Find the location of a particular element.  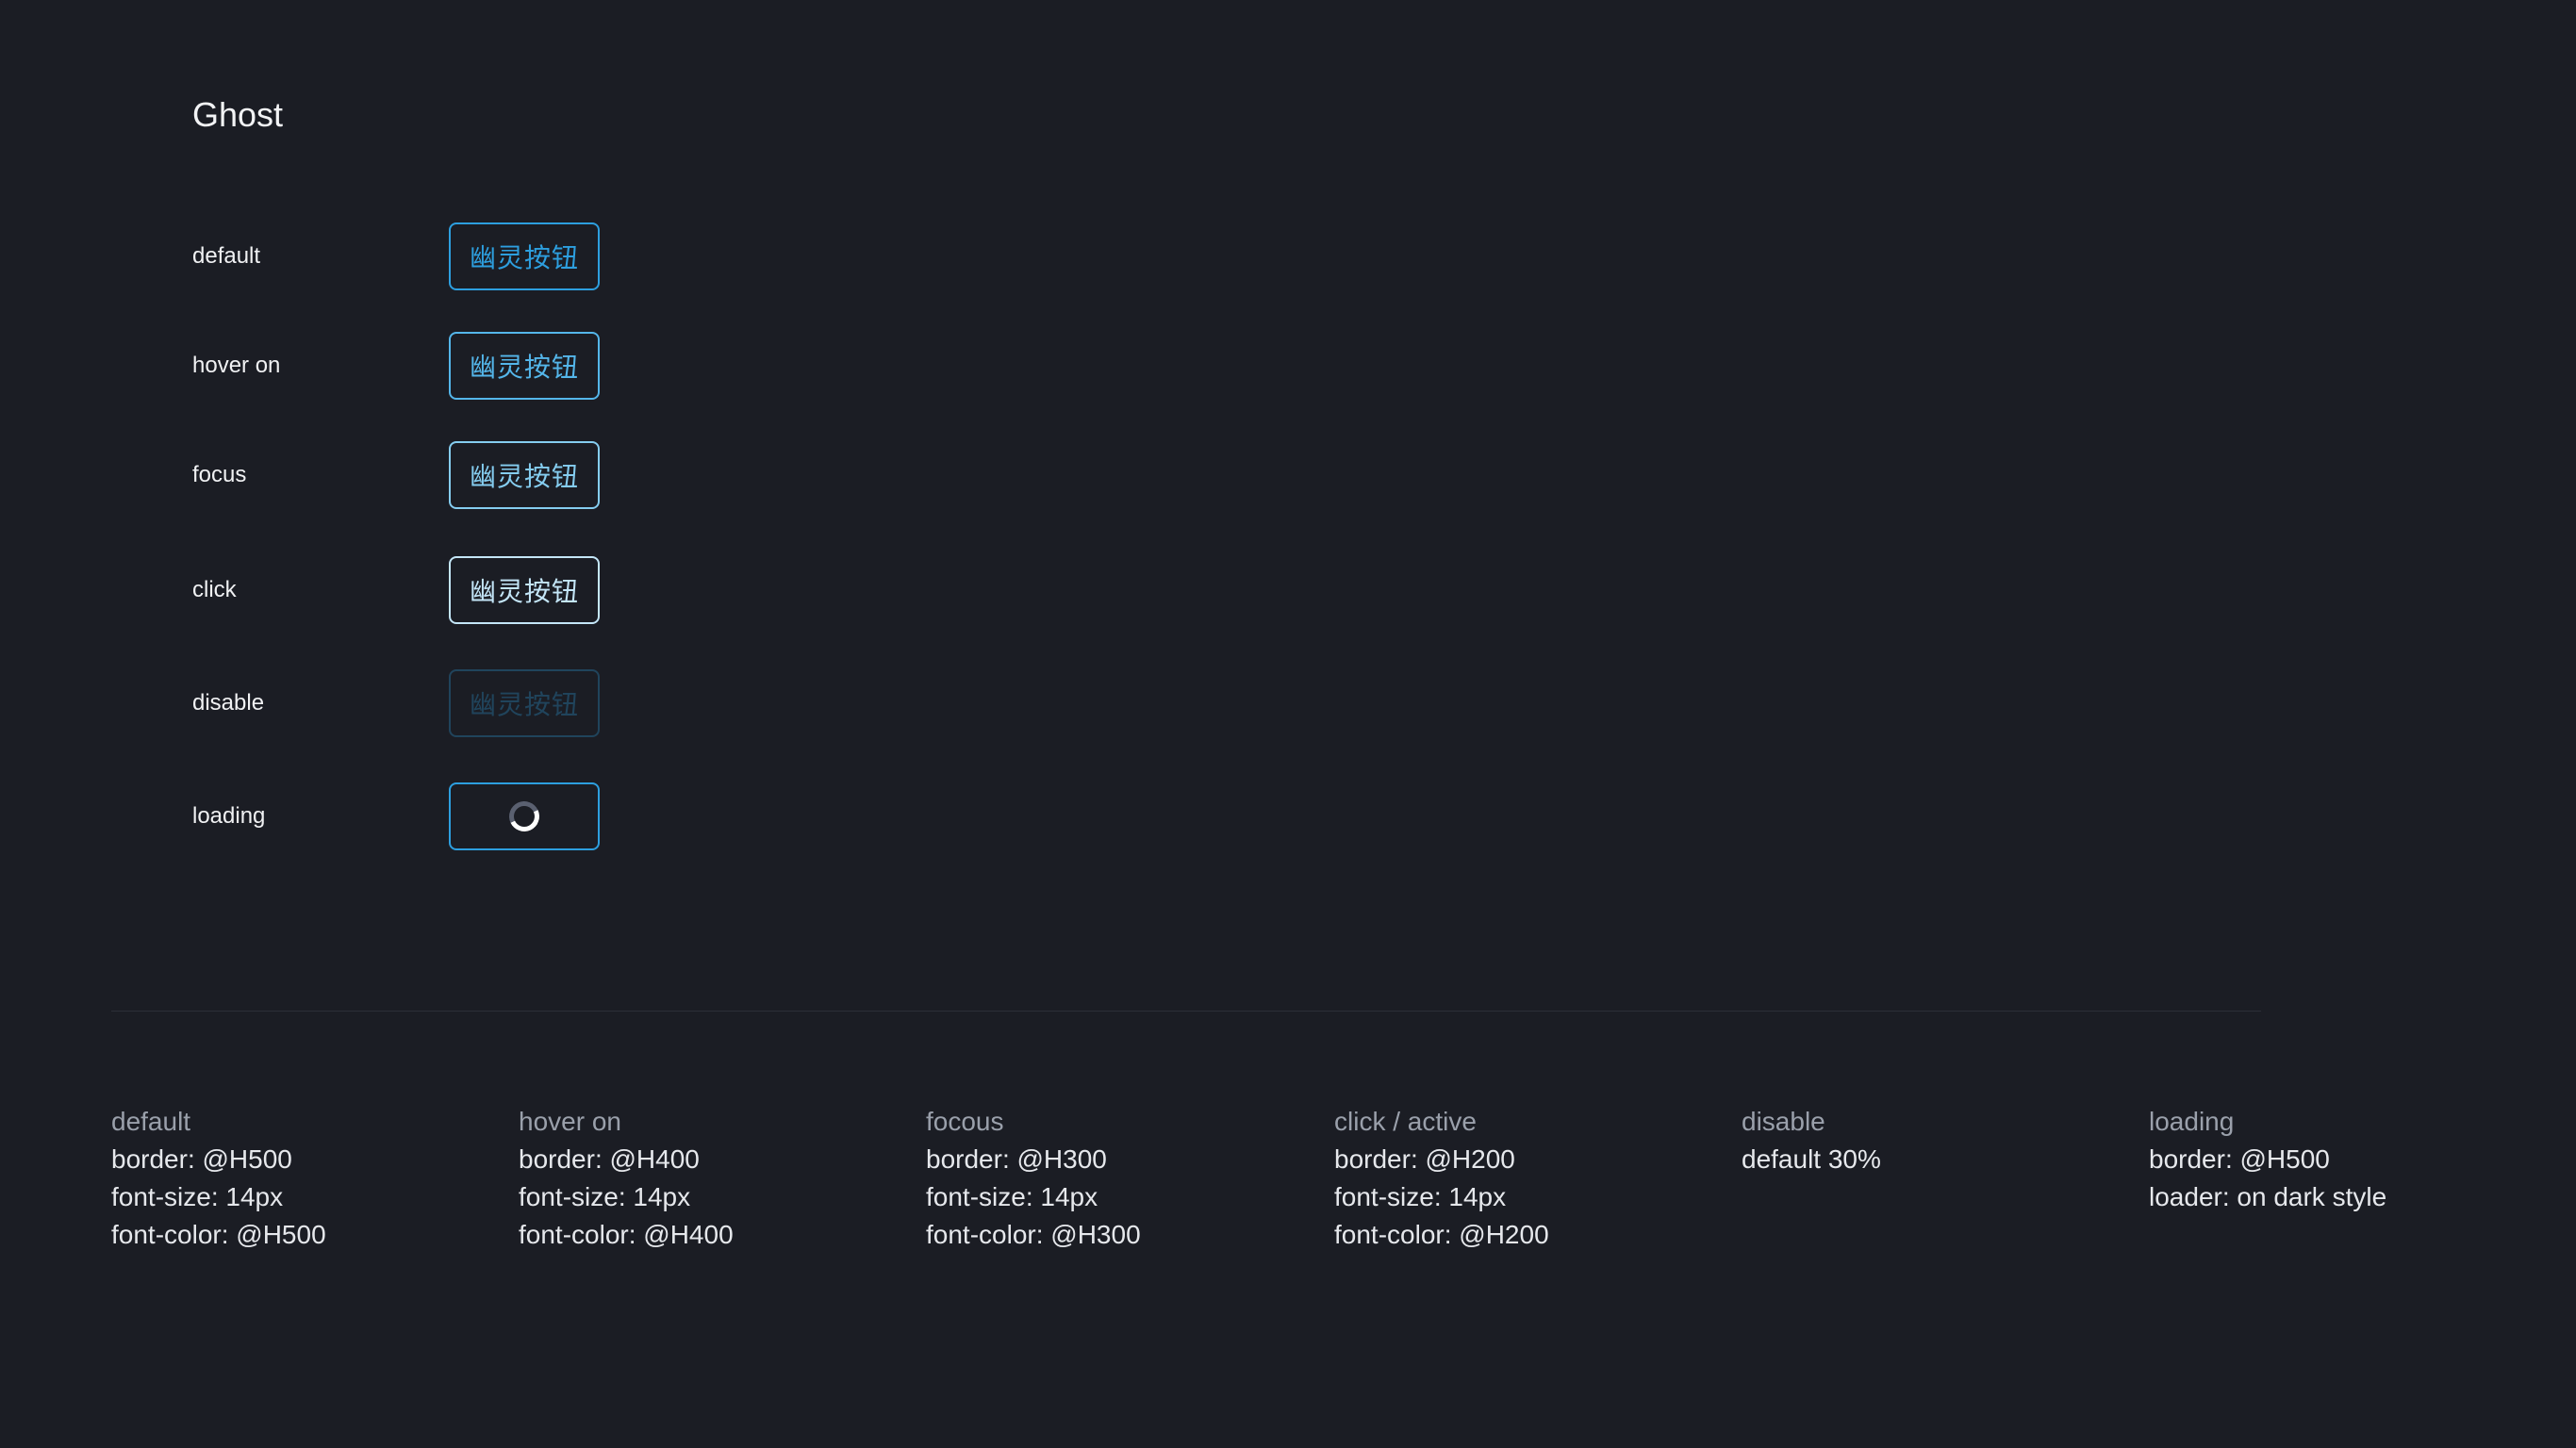

row-loading: loading is located at coordinates (396, 816).